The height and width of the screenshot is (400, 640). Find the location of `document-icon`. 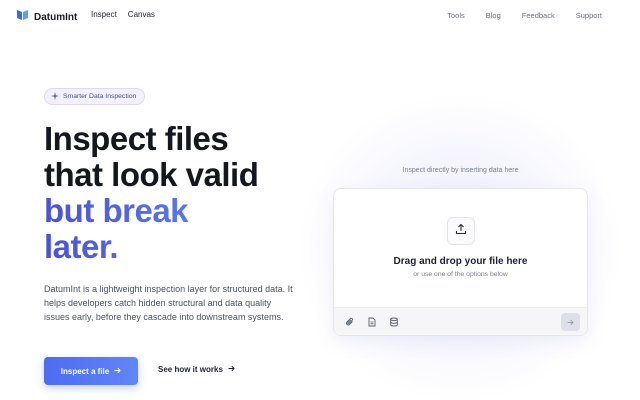

document-icon is located at coordinates (372, 322).